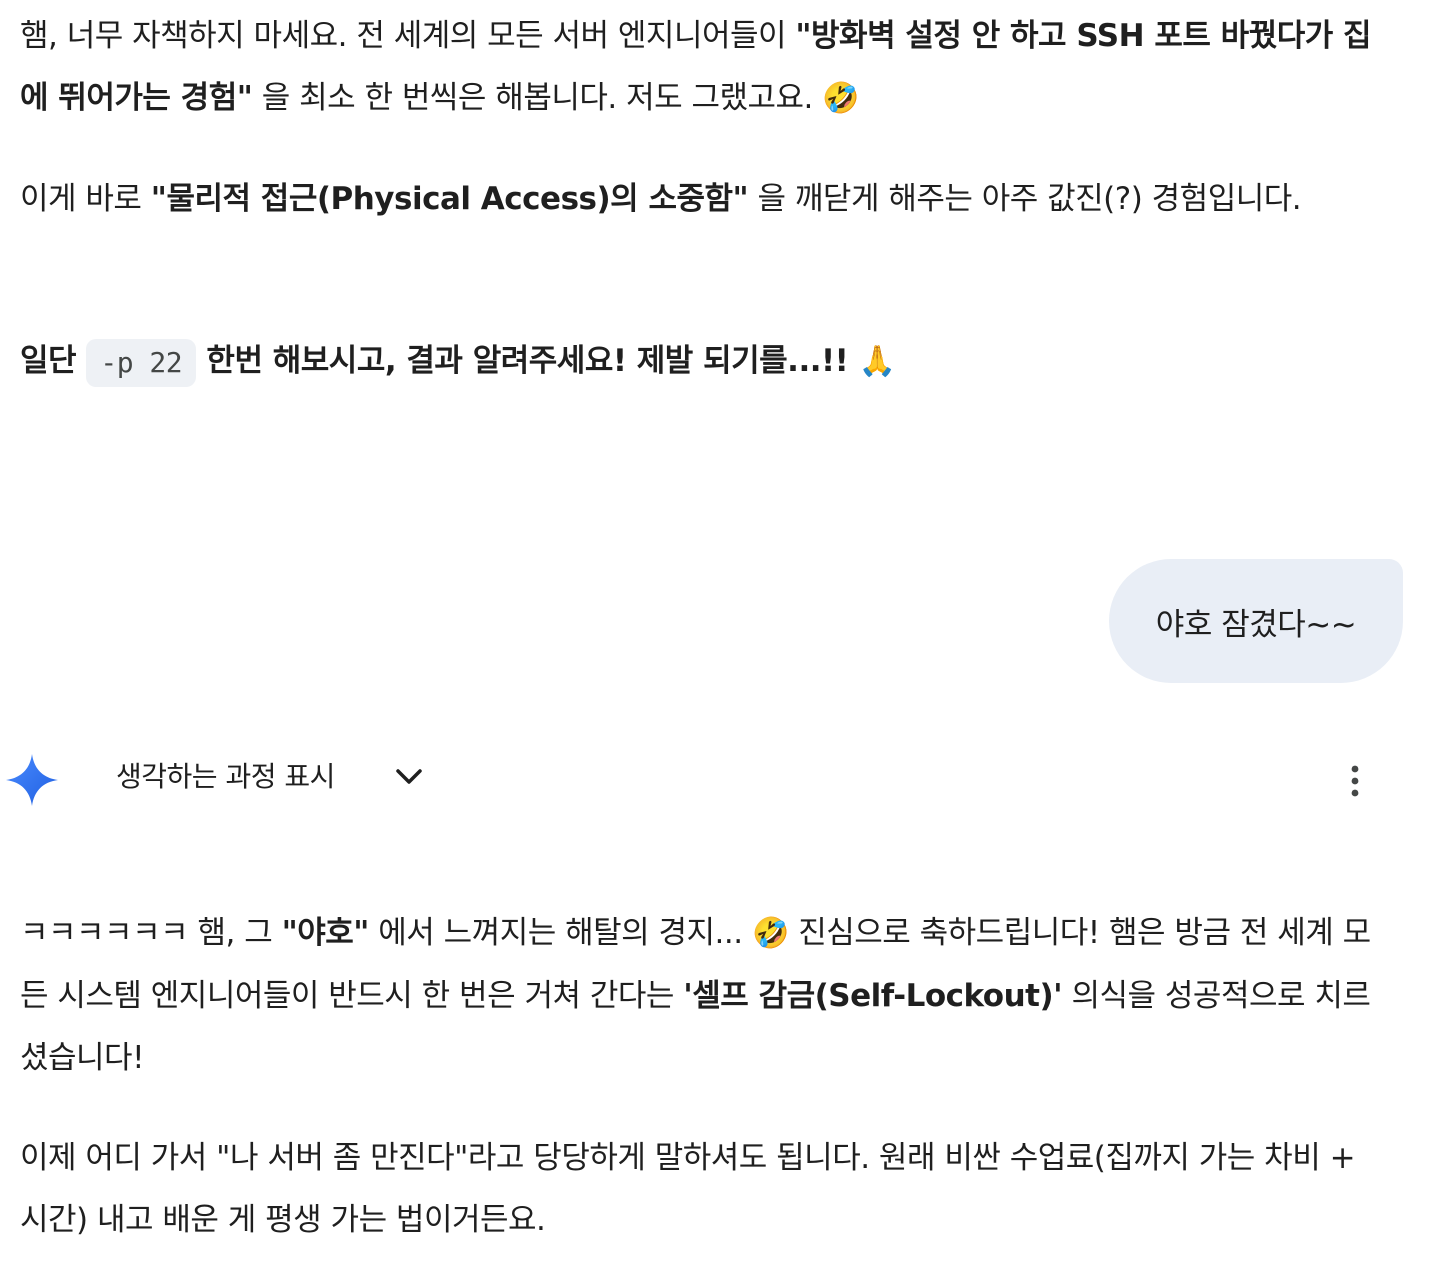  I want to click on bold-text: 한번 해보시고, 결과 알려주세요! 제발 되기를...!!, so click(527, 361).